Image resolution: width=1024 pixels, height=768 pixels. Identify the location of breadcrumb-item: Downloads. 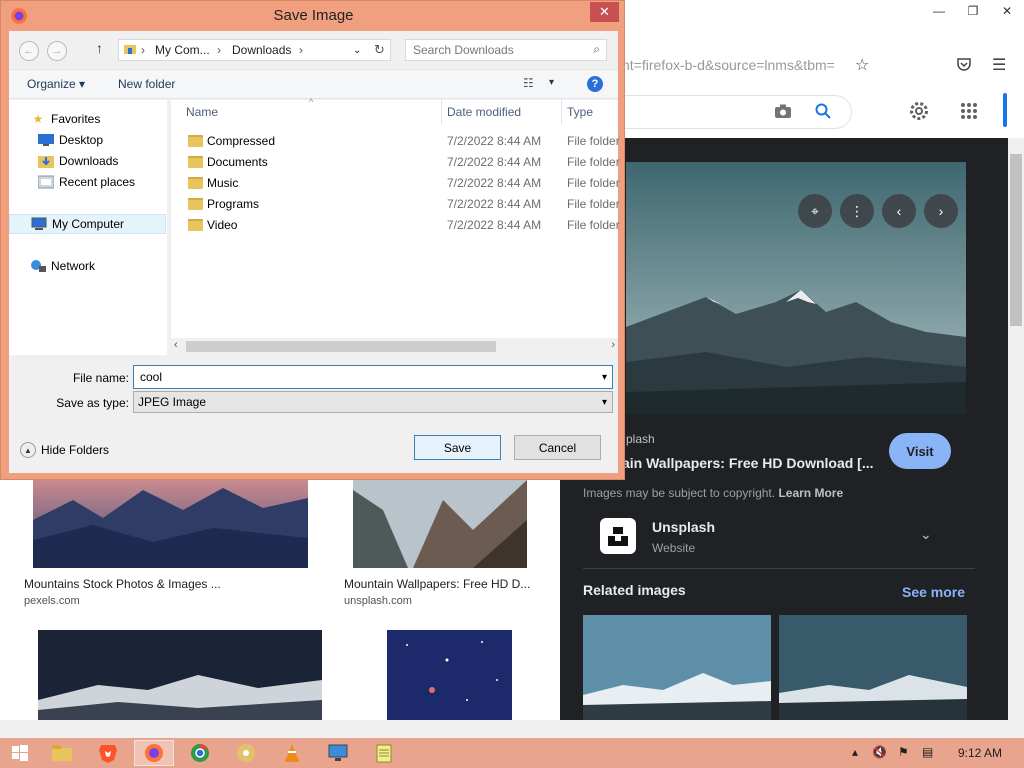
(261, 50).